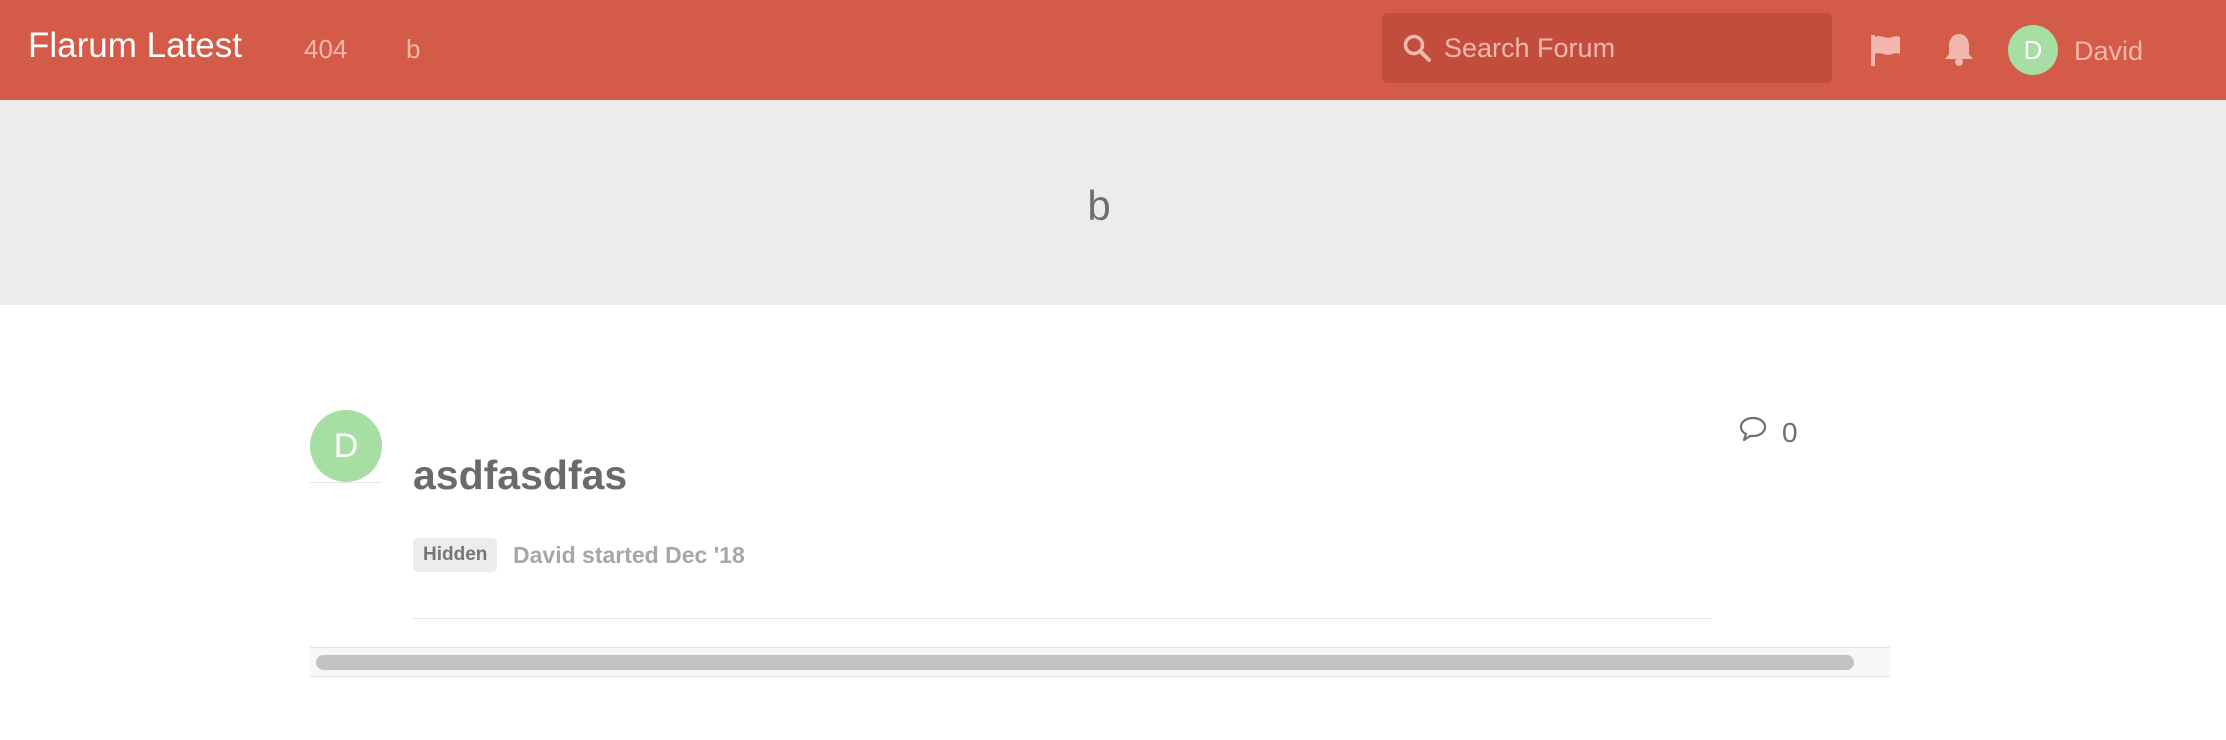 This screenshot has height=740, width=2226. What do you see at coordinates (2109, 51) in the screenshot?
I see `username: David` at bounding box center [2109, 51].